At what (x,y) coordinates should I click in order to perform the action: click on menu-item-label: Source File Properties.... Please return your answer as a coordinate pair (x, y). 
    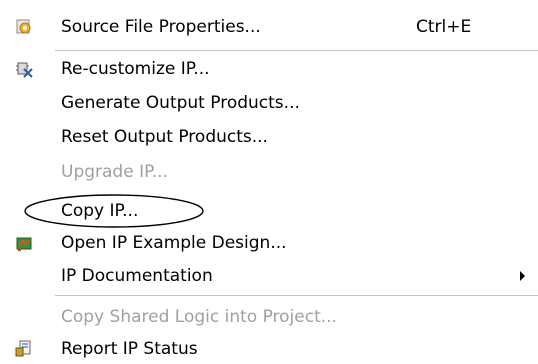
    Looking at the image, I should click on (161, 27).